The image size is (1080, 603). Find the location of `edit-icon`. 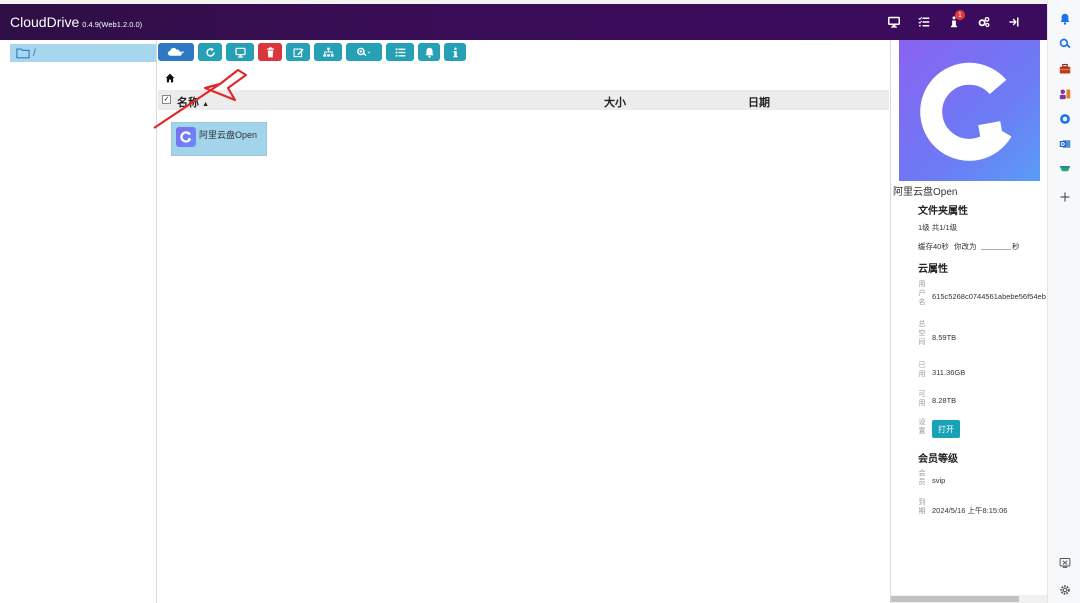

edit-icon is located at coordinates (298, 52).